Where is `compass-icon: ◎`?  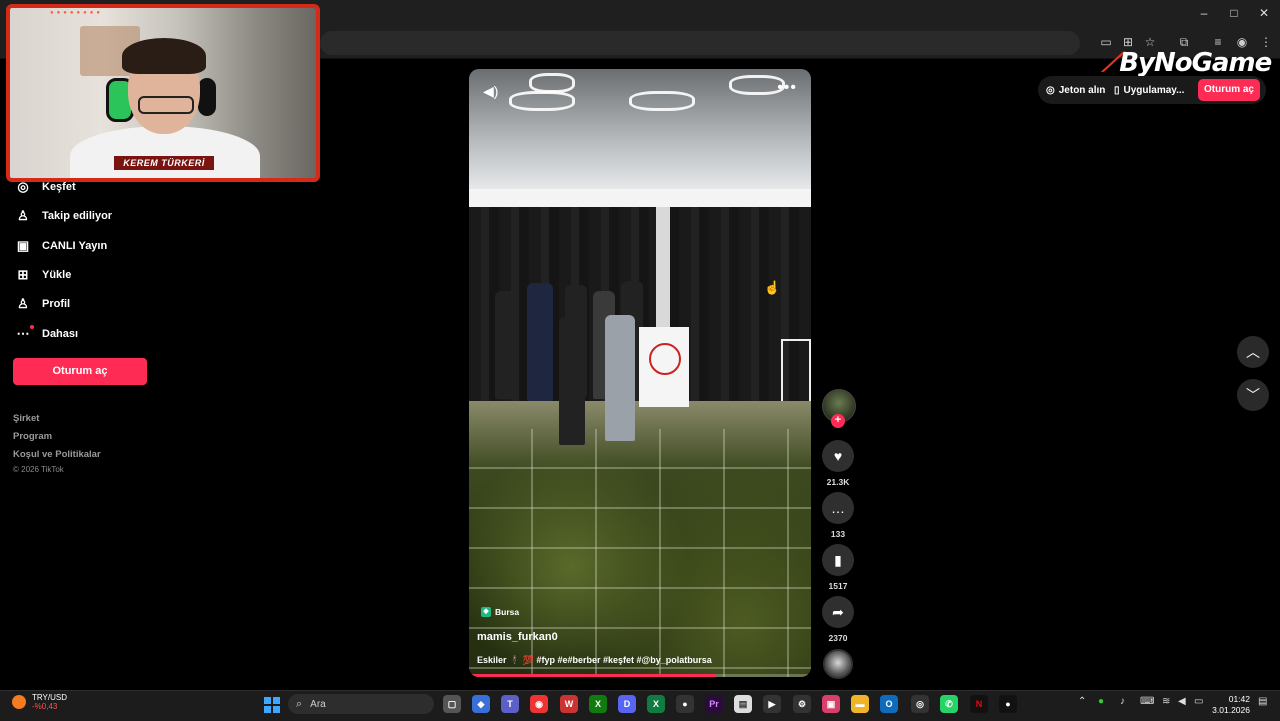 compass-icon: ◎ is located at coordinates (23, 186).